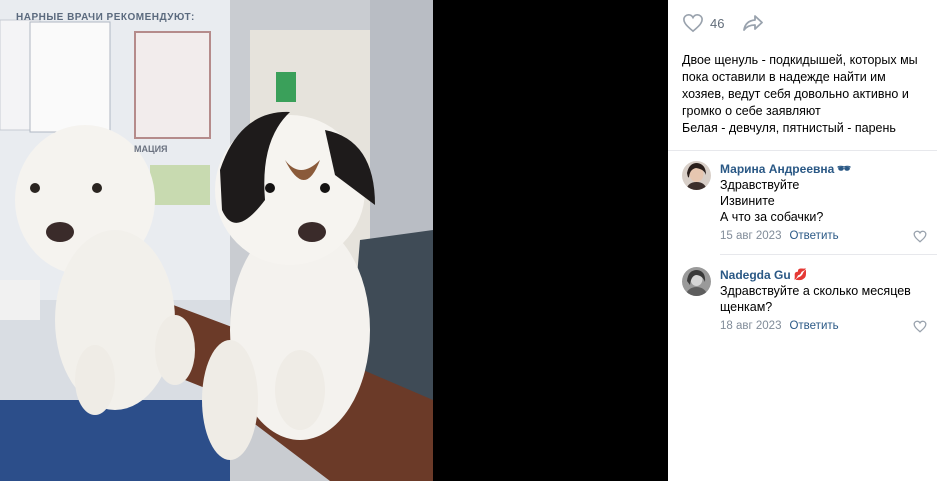 The image size is (937, 481). I want to click on comment-text: Здравствуйте а сколько месяцев щенкам?, so click(821, 299).